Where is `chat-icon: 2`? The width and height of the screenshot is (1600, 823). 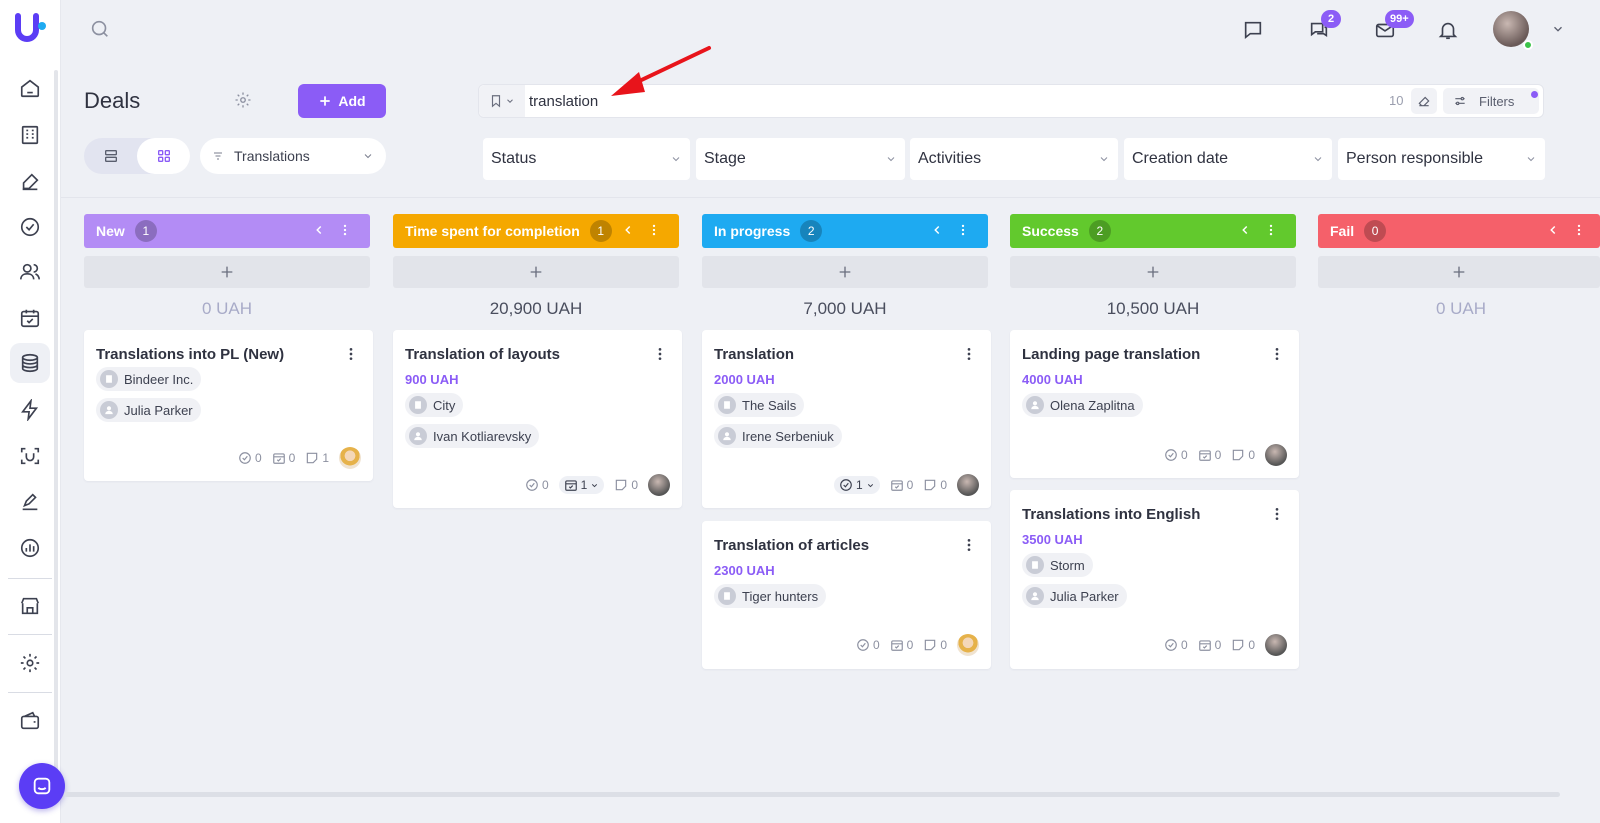
chat-icon: 2 is located at coordinates (1323, 27).